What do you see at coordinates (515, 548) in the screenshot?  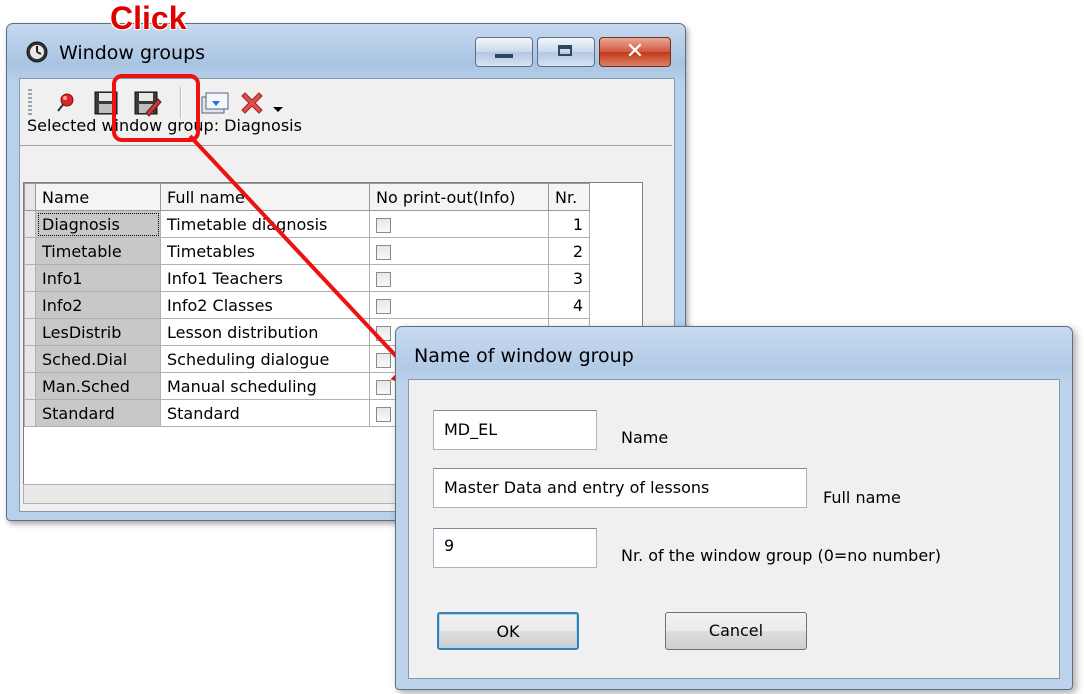 I see `nr-field: 9` at bounding box center [515, 548].